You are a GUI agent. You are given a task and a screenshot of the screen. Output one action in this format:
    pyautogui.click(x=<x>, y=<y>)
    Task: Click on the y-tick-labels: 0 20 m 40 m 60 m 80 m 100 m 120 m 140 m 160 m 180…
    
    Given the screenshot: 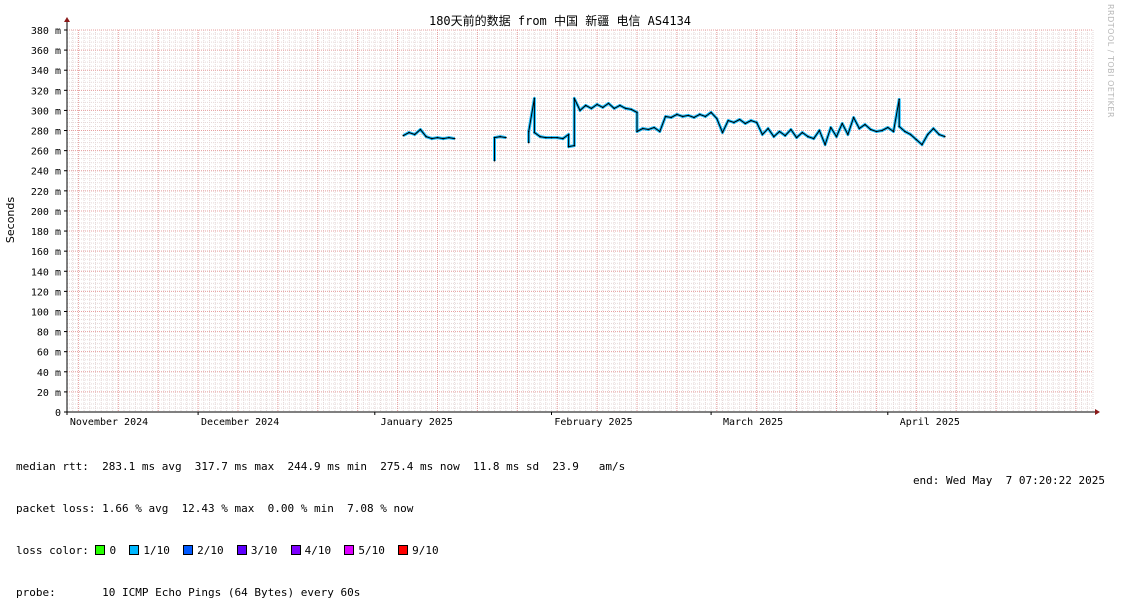 What is the action you would take?
    pyautogui.click(x=49, y=222)
    